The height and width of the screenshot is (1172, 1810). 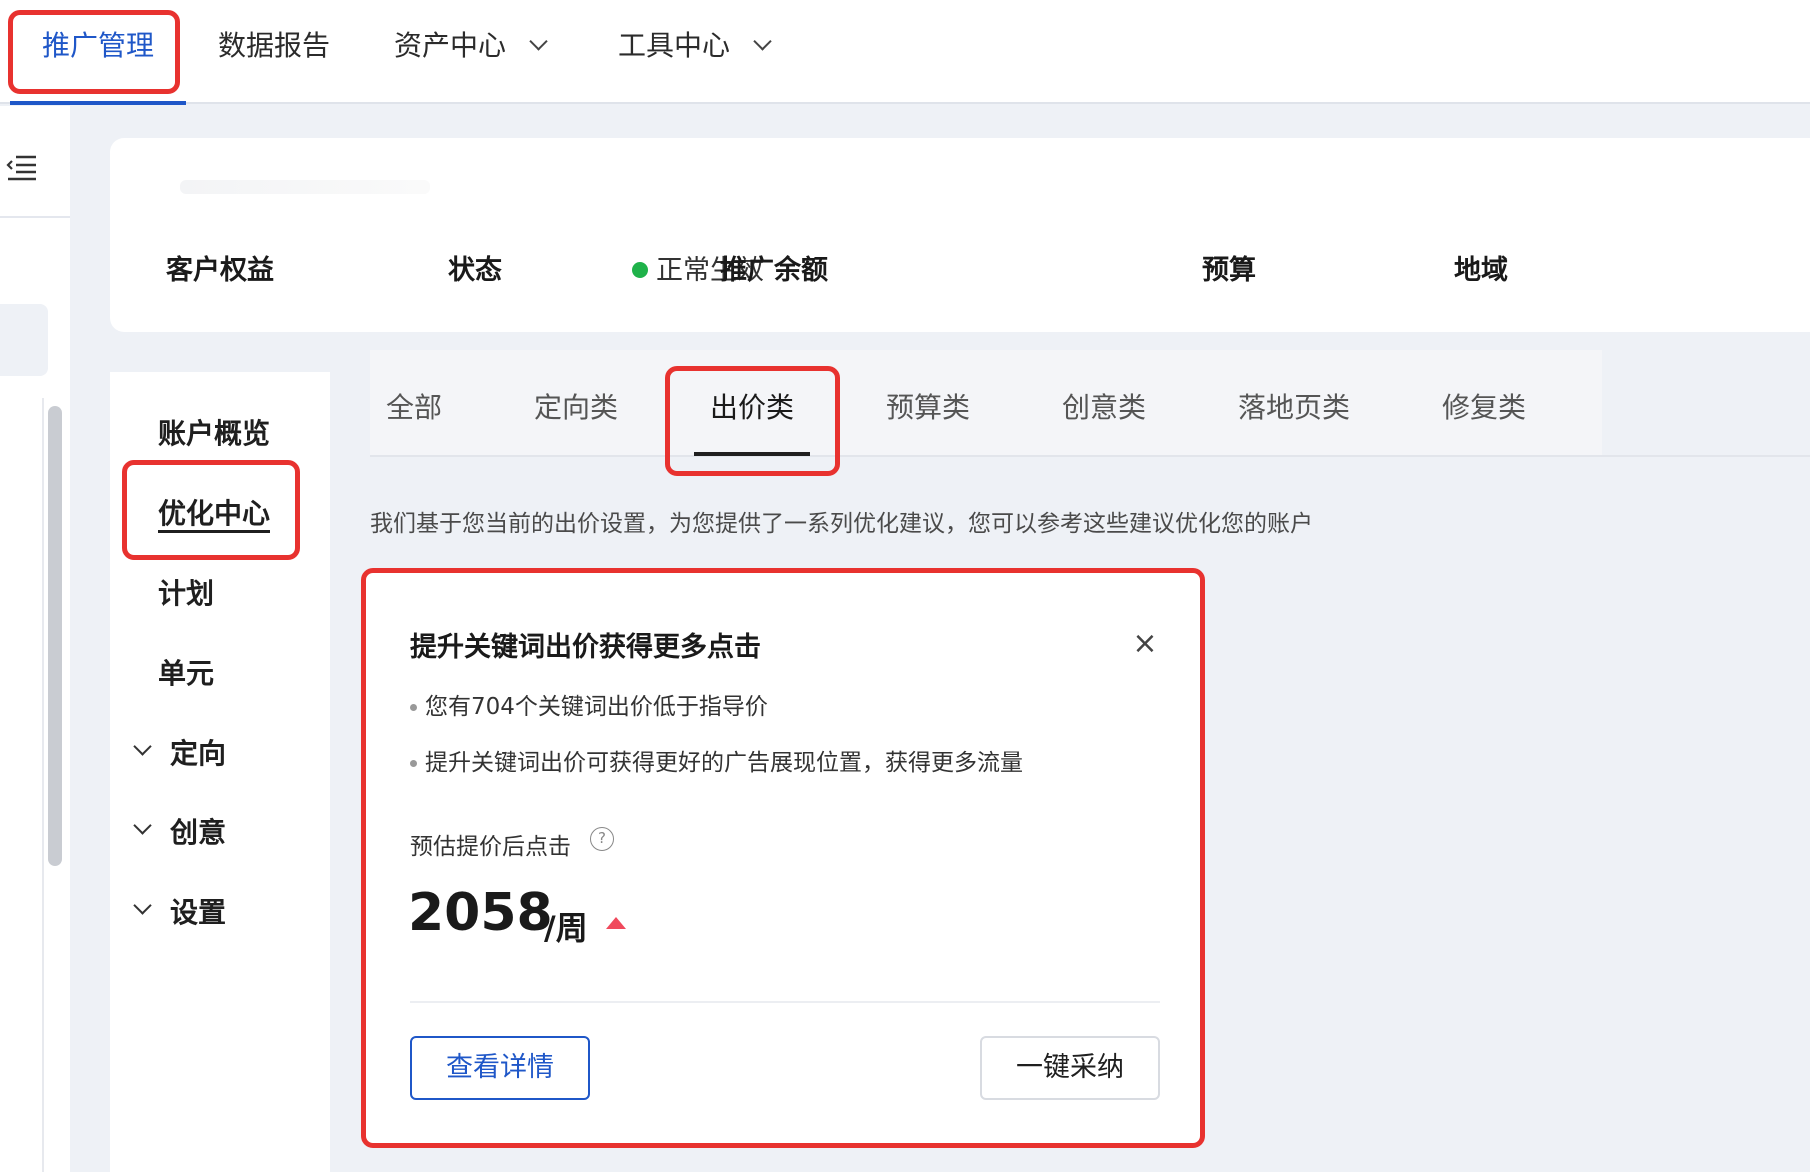 What do you see at coordinates (98, 103) in the screenshot?
I see `nav-active-indicator` at bounding box center [98, 103].